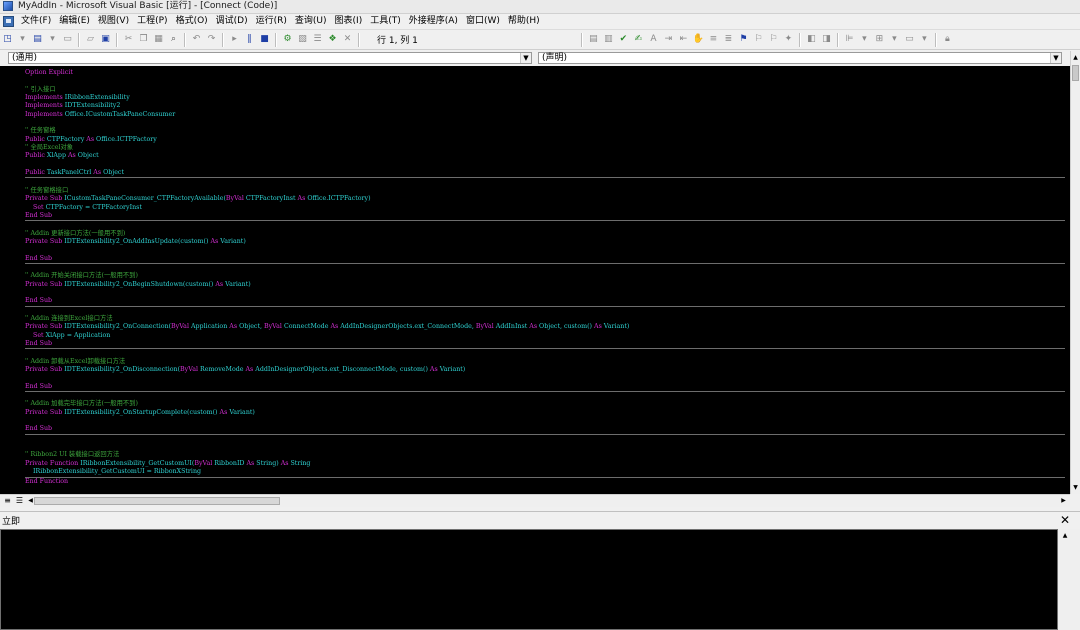  Describe the element at coordinates (210, 327) in the screenshot. I see `code-identifier: Application` at that location.